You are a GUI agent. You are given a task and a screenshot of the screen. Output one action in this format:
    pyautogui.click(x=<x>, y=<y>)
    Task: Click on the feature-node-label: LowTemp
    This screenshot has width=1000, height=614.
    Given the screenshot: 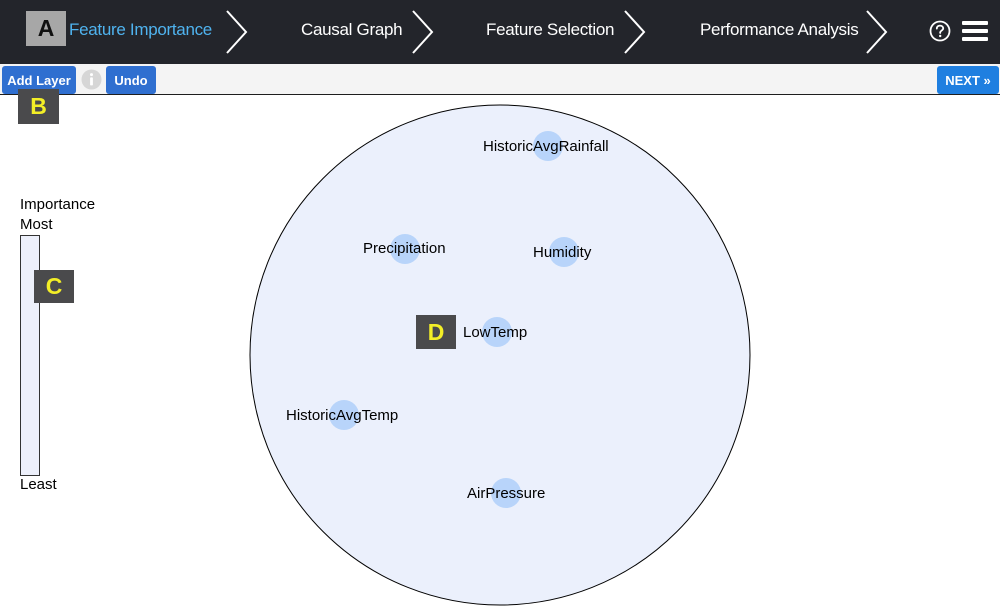 What is the action you would take?
    pyautogui.click(x=495, y=332)
    